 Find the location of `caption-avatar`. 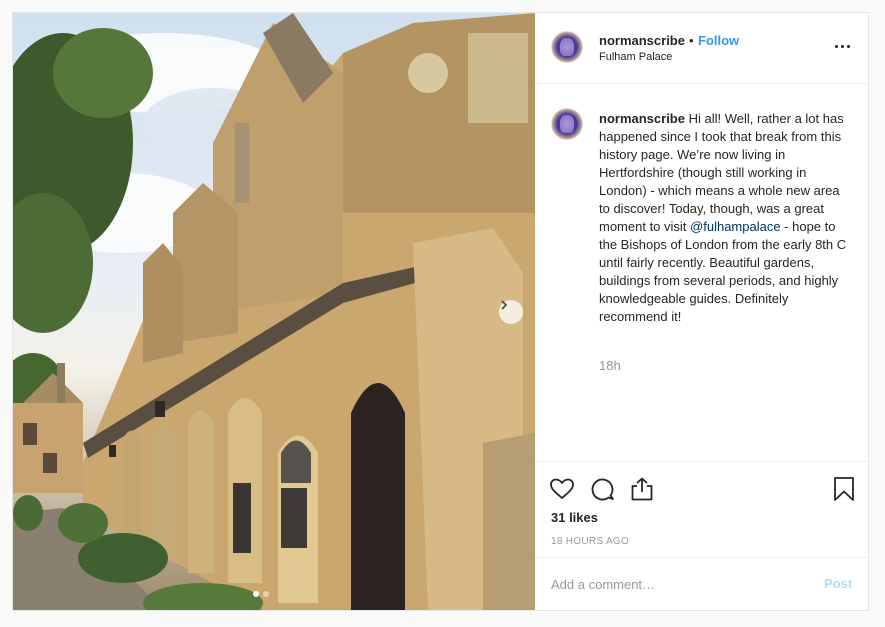

caption-avatar is located at coordinates (567, 124).